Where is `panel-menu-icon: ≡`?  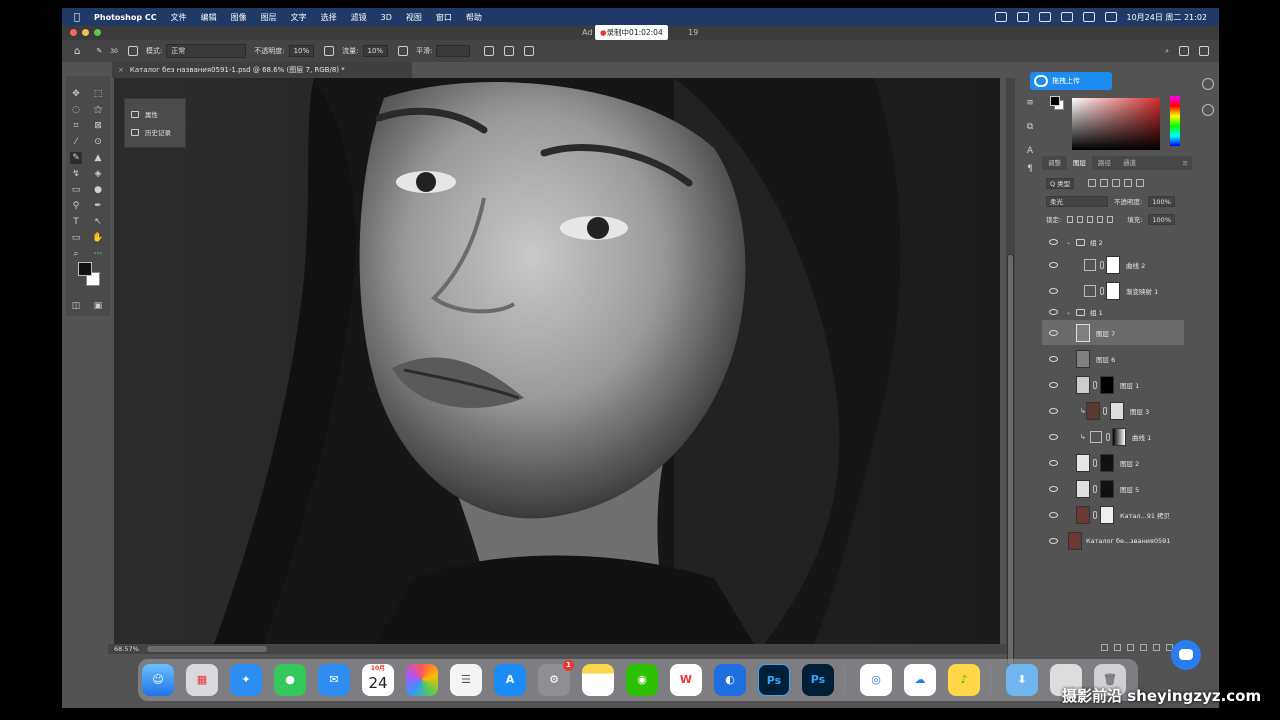
panel-menu-icon: ≡ is located at coordinates (1185, 163).